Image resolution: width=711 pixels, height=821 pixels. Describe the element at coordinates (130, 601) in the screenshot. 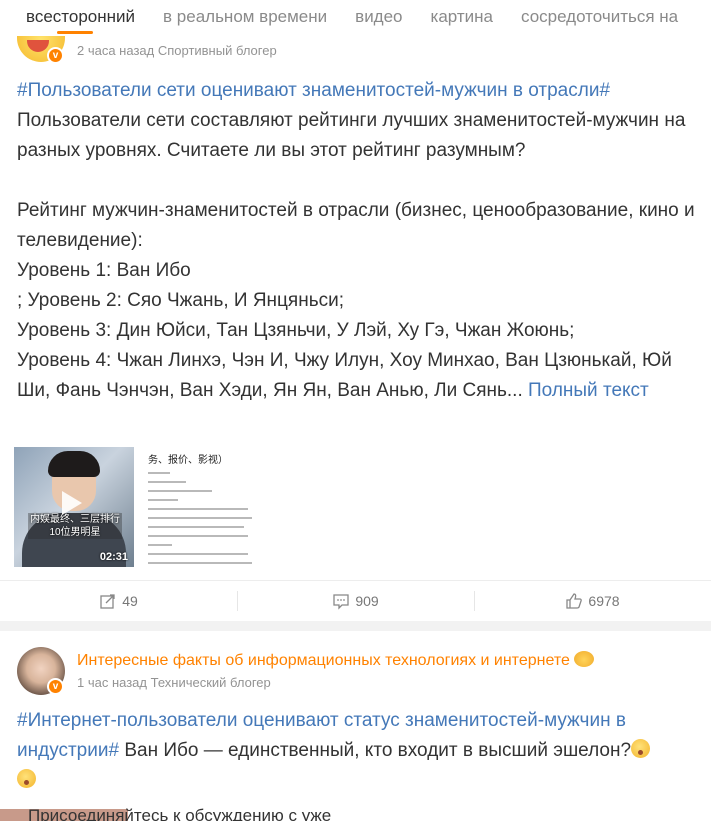

I see `repost-count: 49` at that location.